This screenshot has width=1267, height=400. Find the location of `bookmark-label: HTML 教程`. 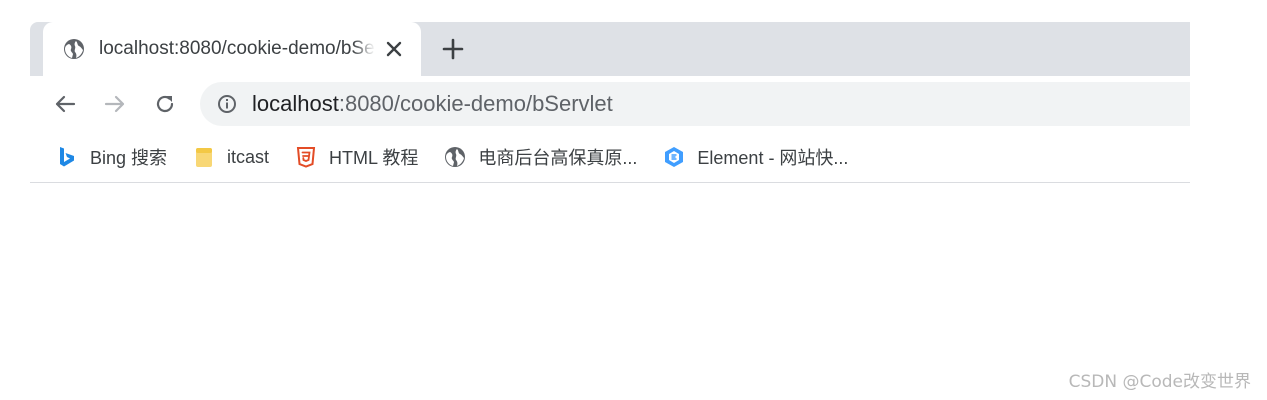

bookmark-label: HTML 教程 is located at coordinates (374, 158).